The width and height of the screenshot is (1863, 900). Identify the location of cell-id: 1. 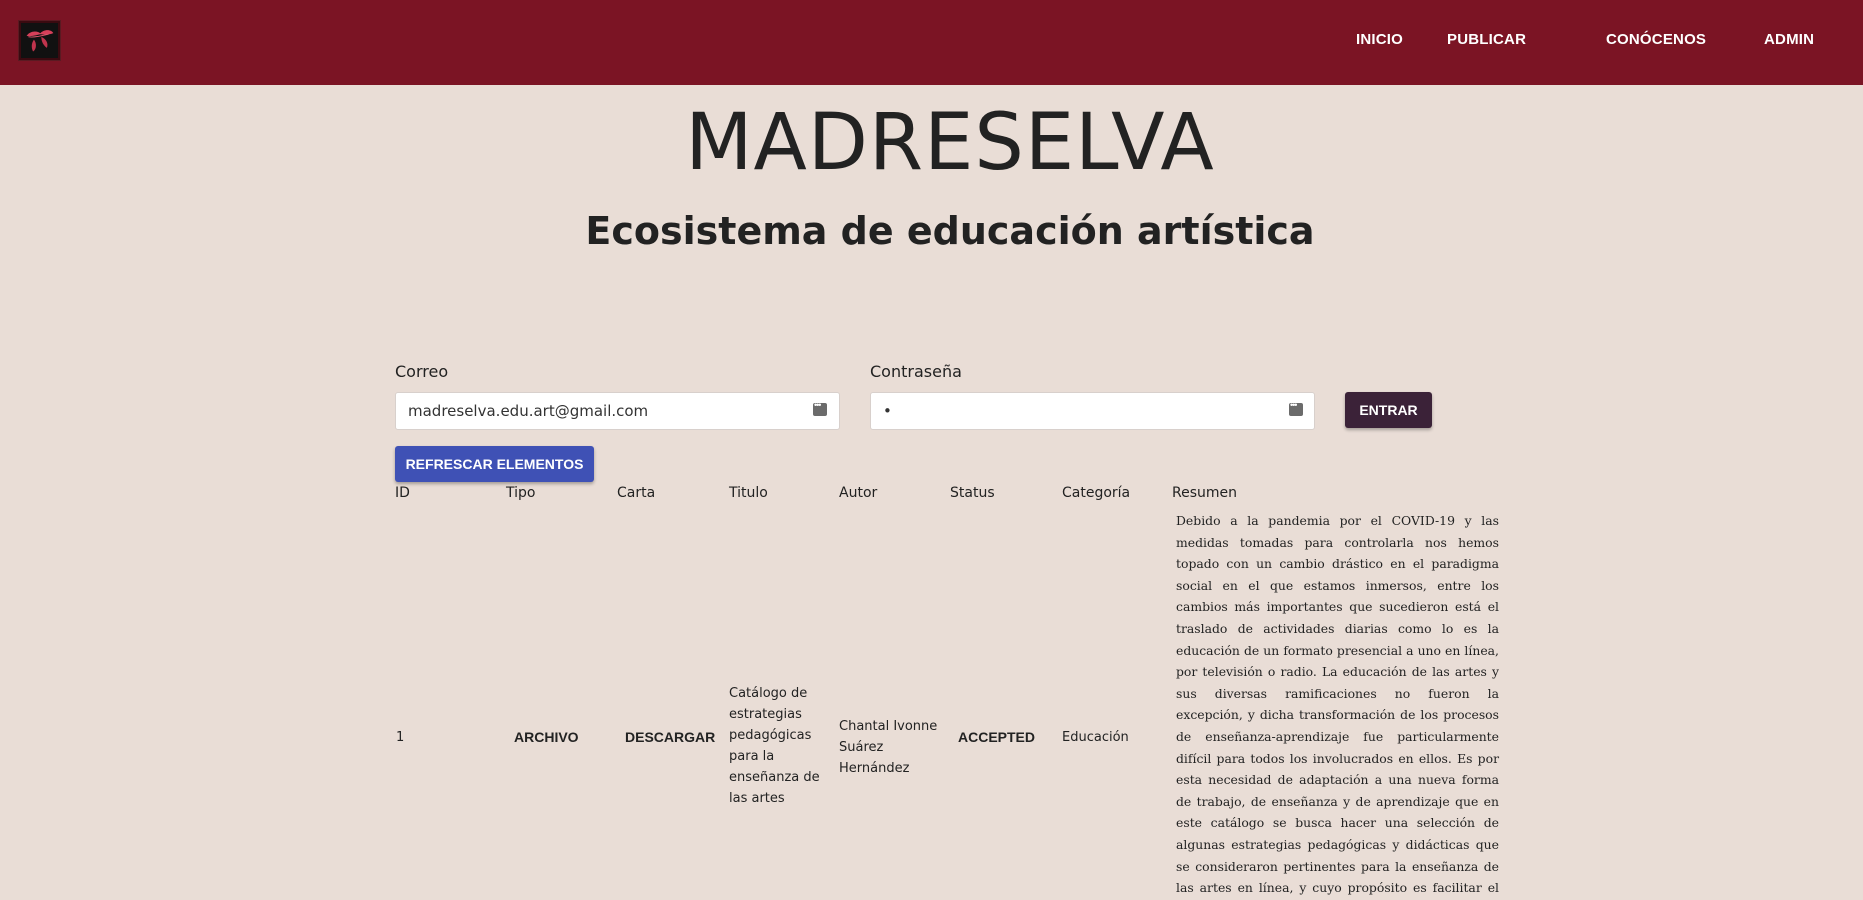
(400, 737).